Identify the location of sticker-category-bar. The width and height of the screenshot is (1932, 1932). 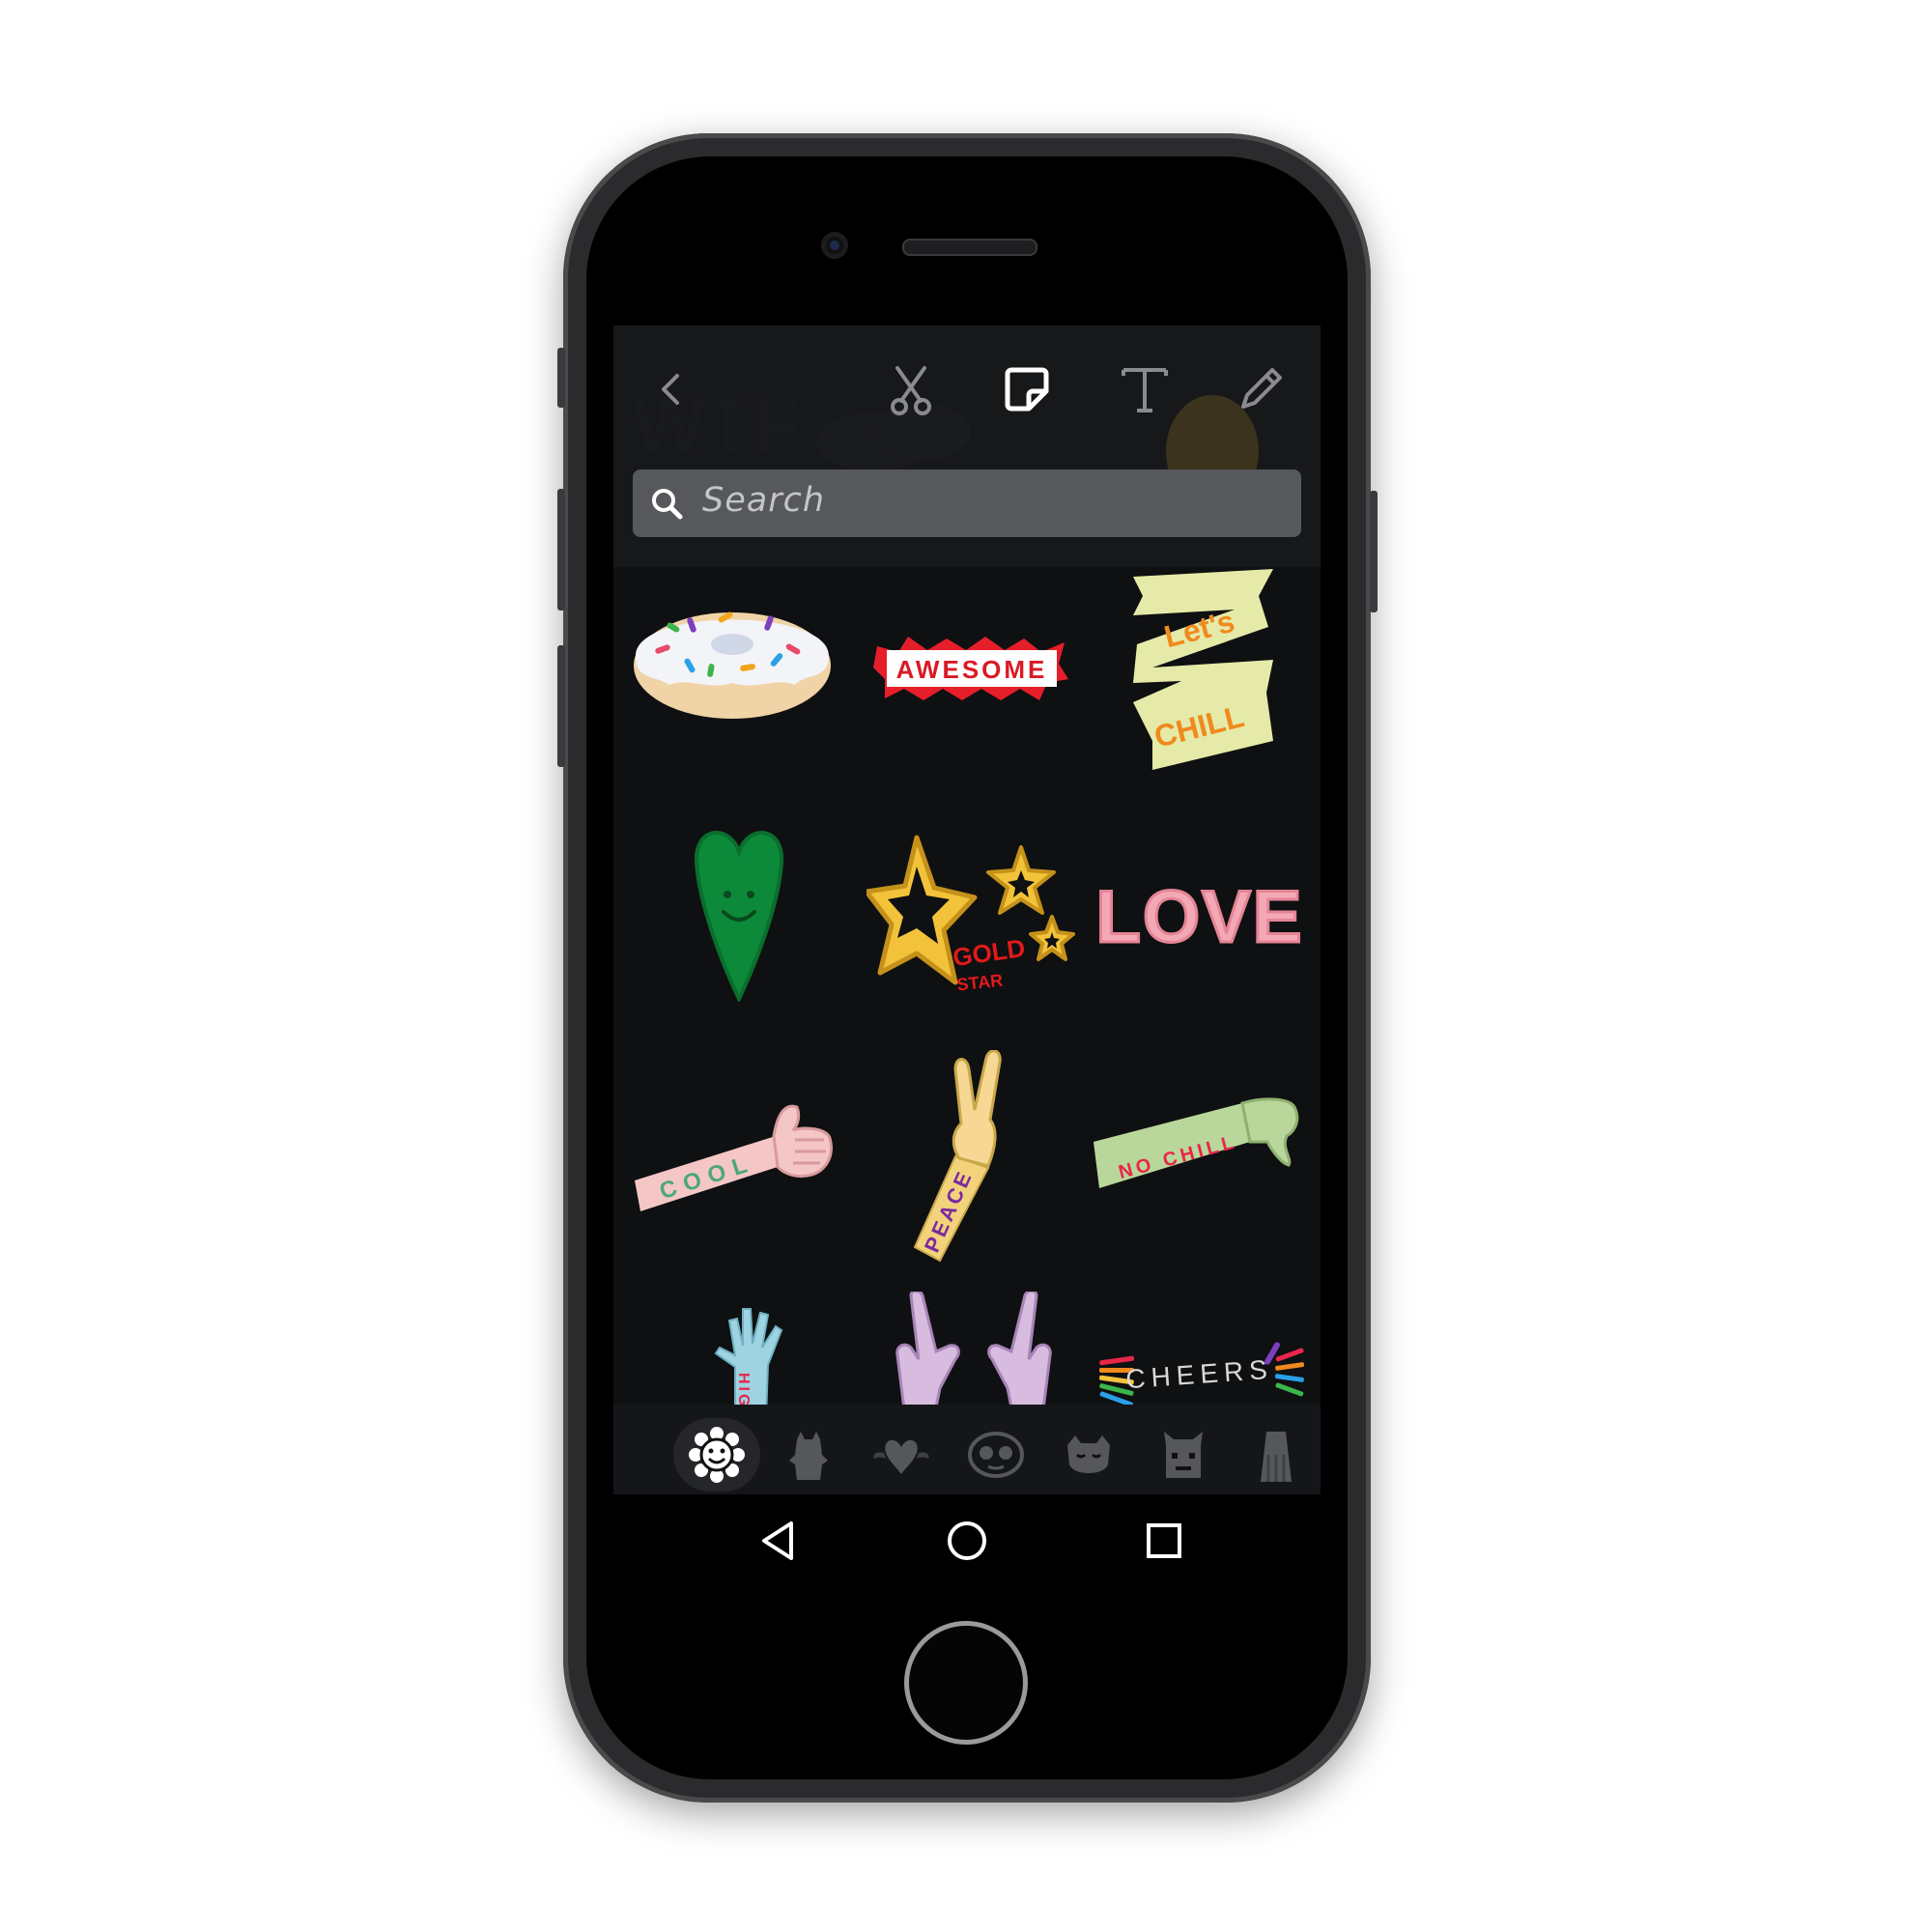
(967, 1453).